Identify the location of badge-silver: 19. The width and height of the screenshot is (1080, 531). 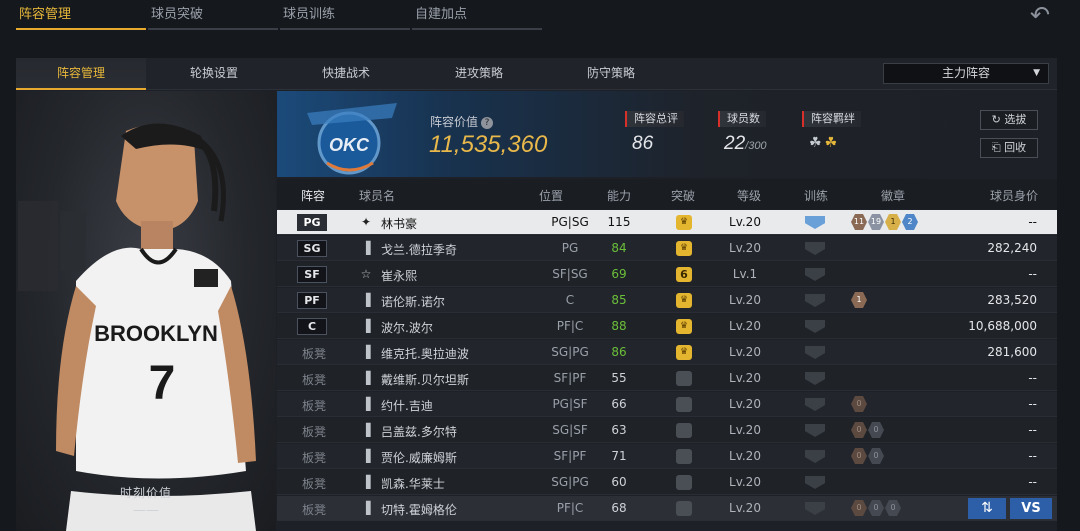
(876, 222).